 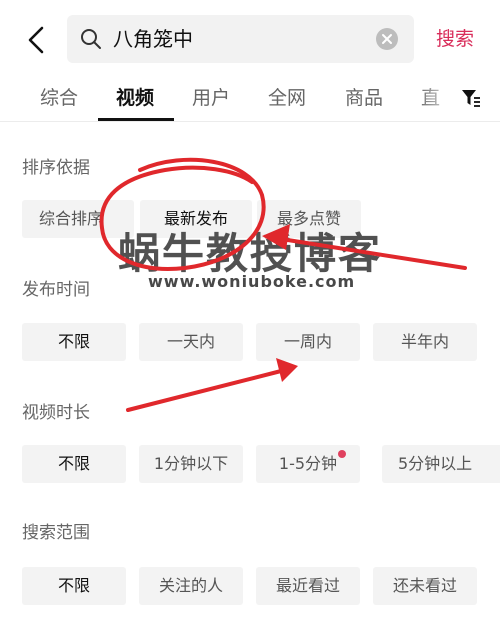 What do you see at coordinates (287, 370) in the screenshot?
I see `arrow-to-week-head` at bounding box center [287, 370].